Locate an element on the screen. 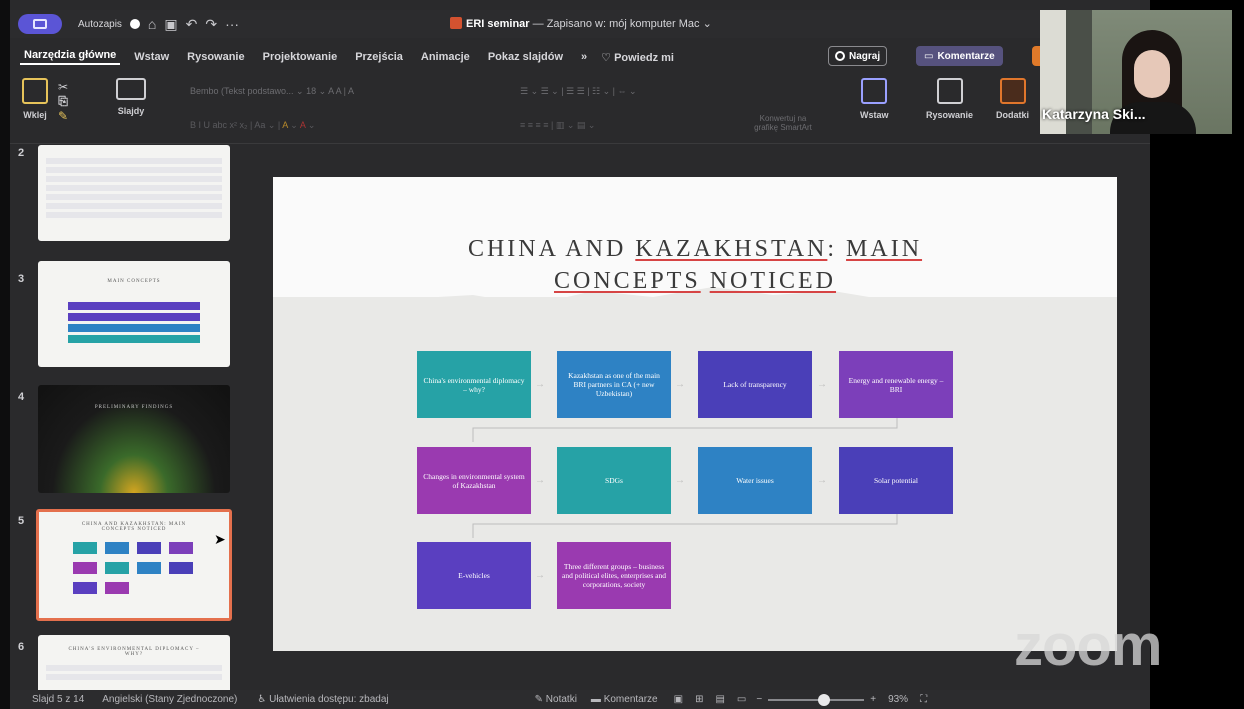 Image resolution: width=1244 pixels, height=709 pixels. comments-status-button: ▬ Komentarze is located at coordinates (624, 699).